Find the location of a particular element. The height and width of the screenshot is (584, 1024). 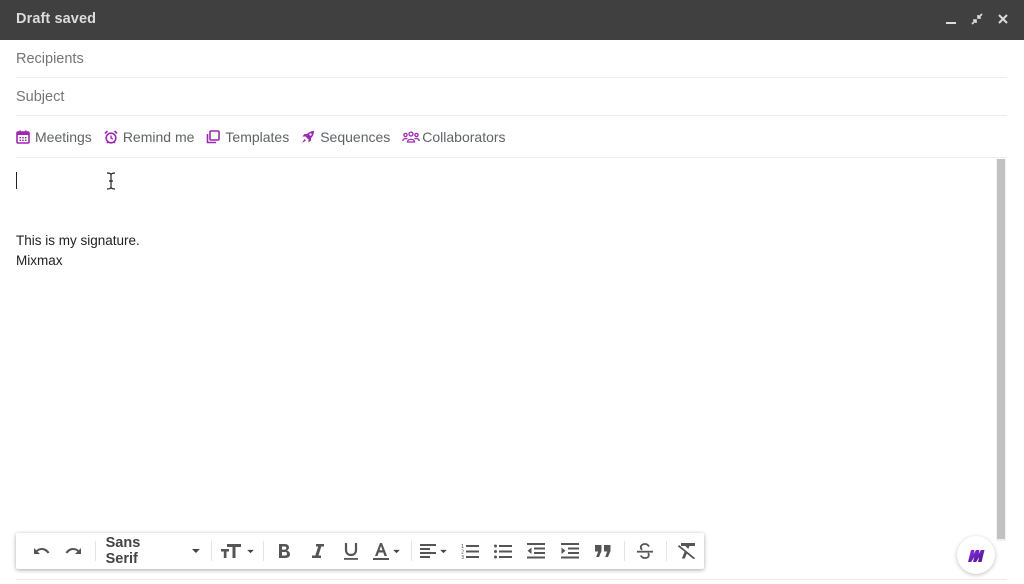

templates-icon is located at coordinates (214, 137).